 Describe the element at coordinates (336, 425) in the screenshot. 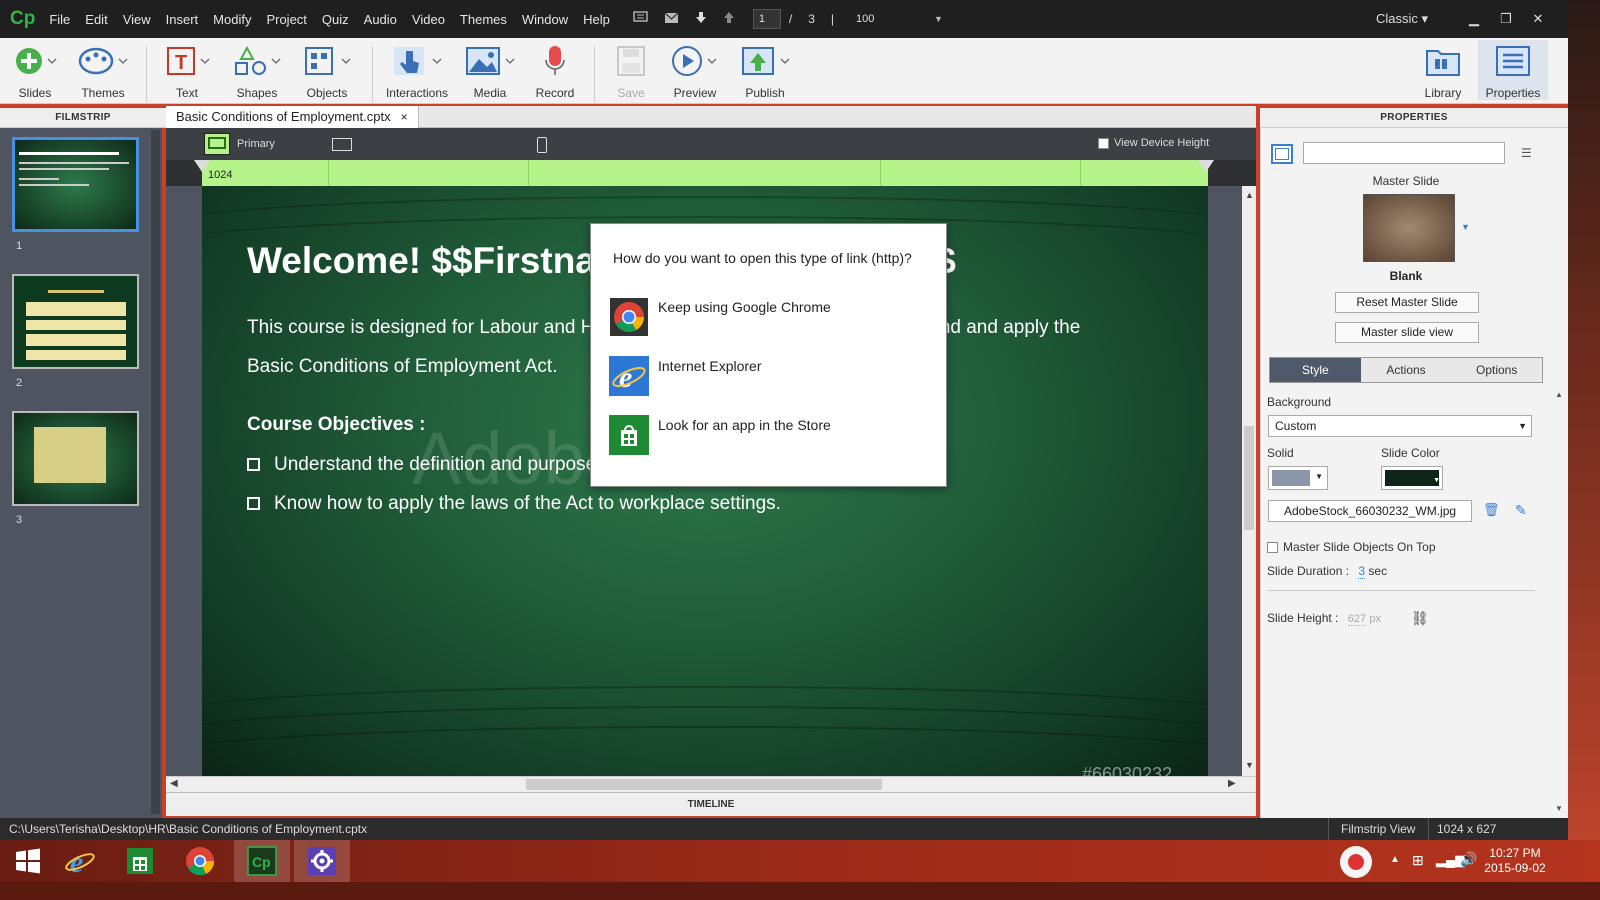

I see `objectives-heading: Course Objectives :` at that location.